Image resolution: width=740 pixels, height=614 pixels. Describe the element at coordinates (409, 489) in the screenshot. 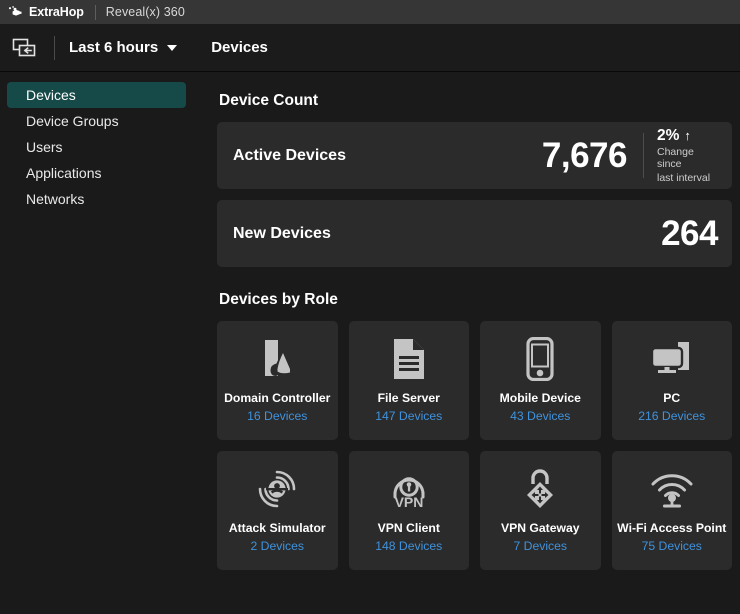

I see `vpn-client-icon: VPN` at that location.